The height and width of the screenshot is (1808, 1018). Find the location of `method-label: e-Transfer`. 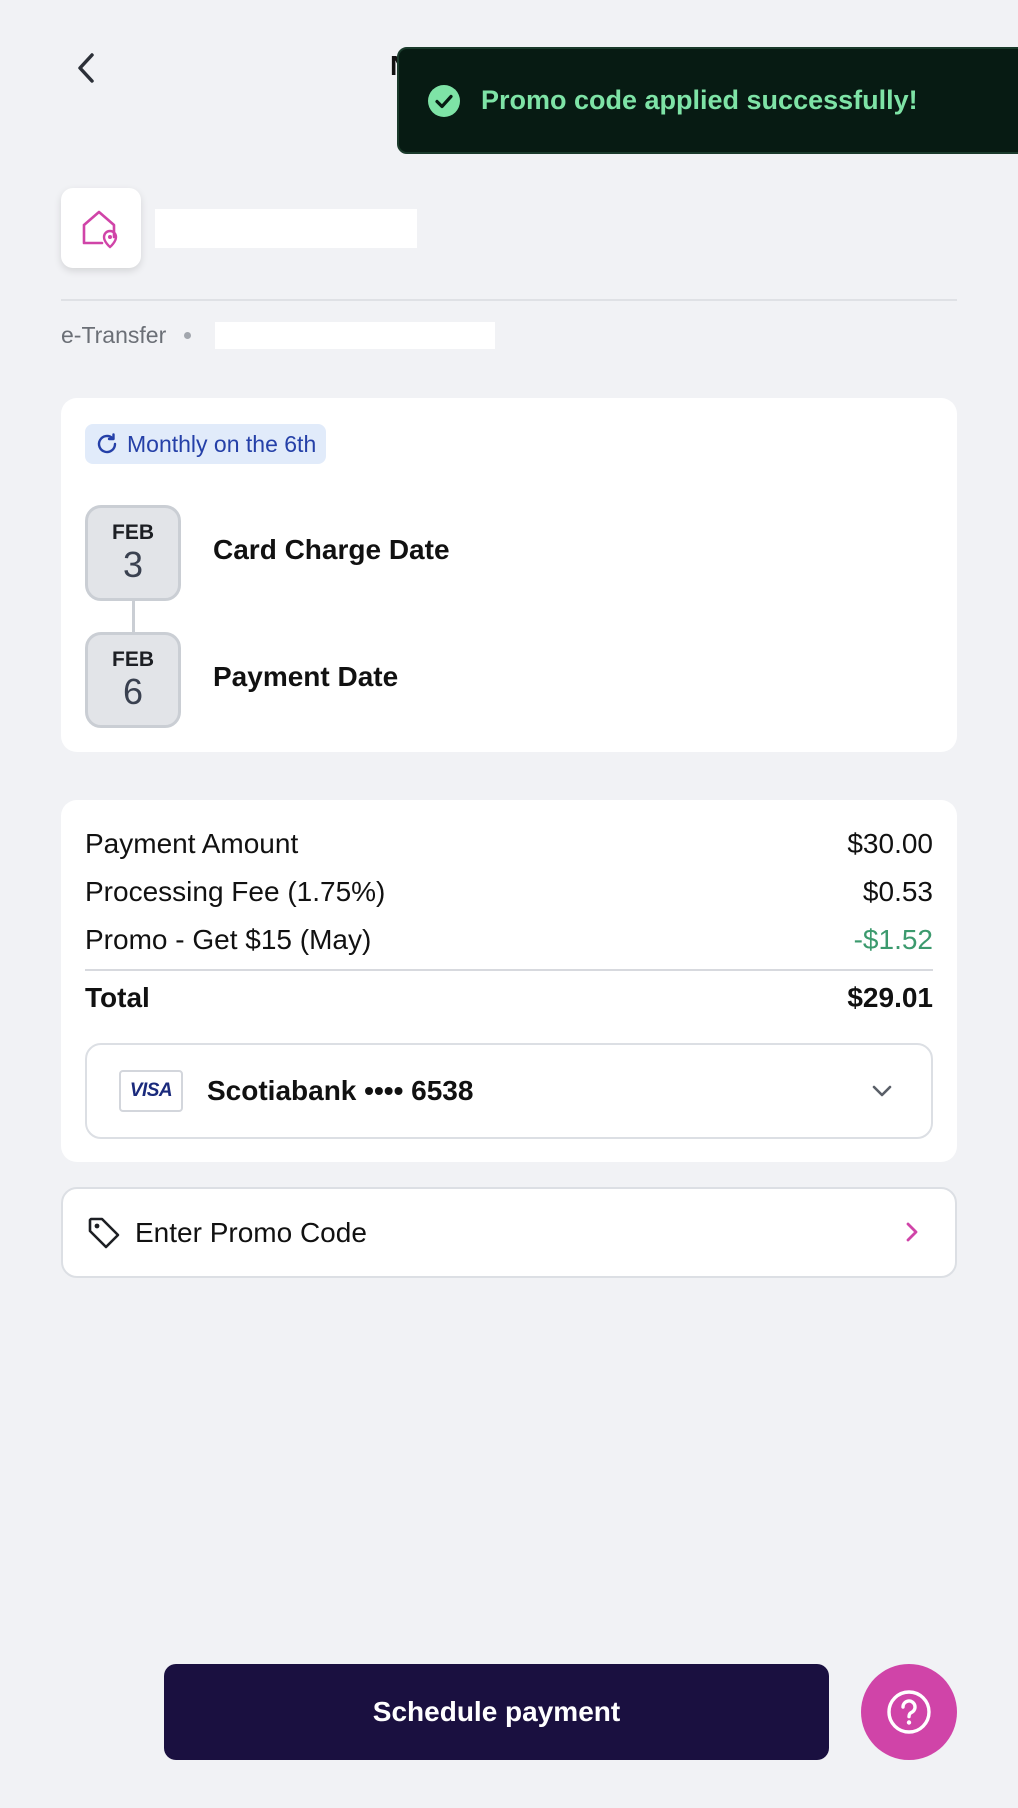

method-label: e-Transfer is located at coordinates (114, 334).